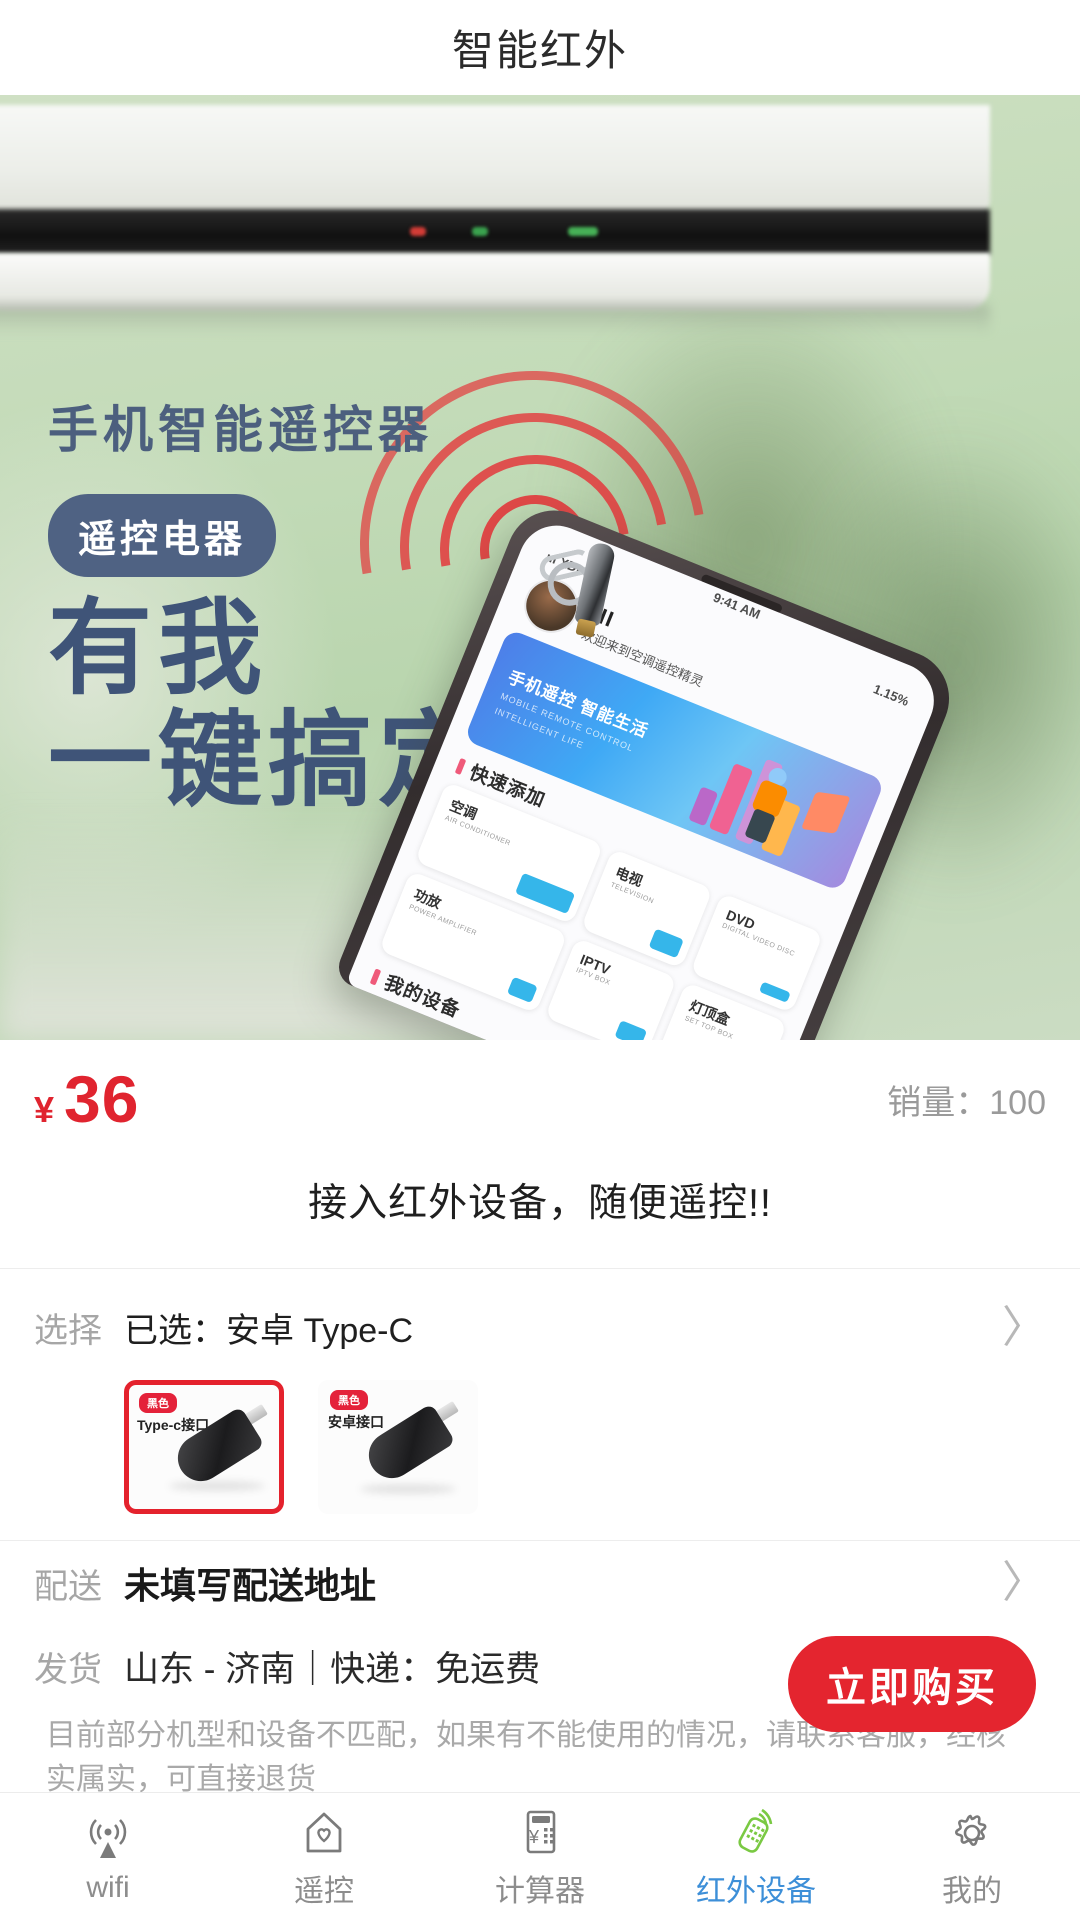  What do you see at coordinates (495, 230) in the screenshot?
I see `air-conditioner-illustration` at bounding box center [495, 230].